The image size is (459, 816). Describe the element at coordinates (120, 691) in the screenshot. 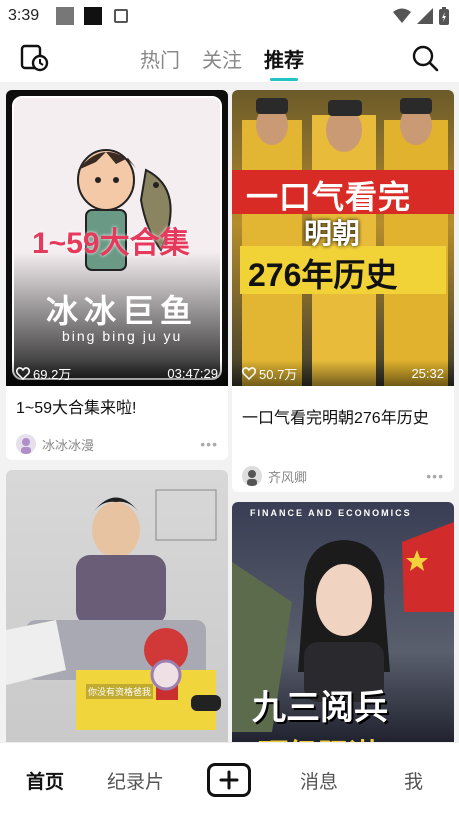

I see `video-caption: 你没有资格爸我` at that location.